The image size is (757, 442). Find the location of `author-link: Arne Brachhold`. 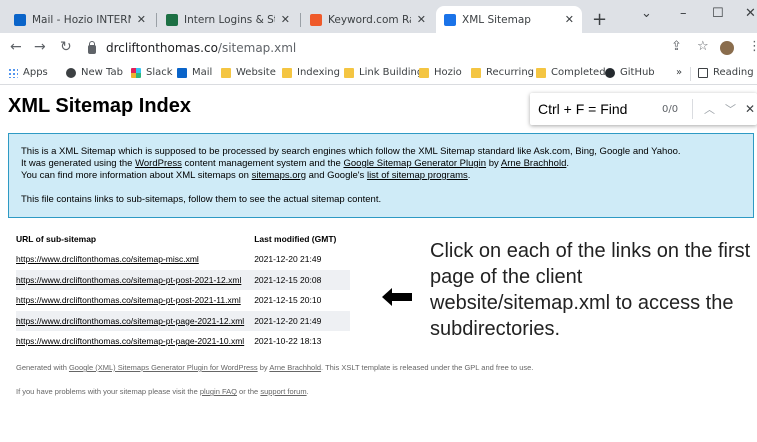

author-link: Arne Brachhold is located at coordinates (533, 163).